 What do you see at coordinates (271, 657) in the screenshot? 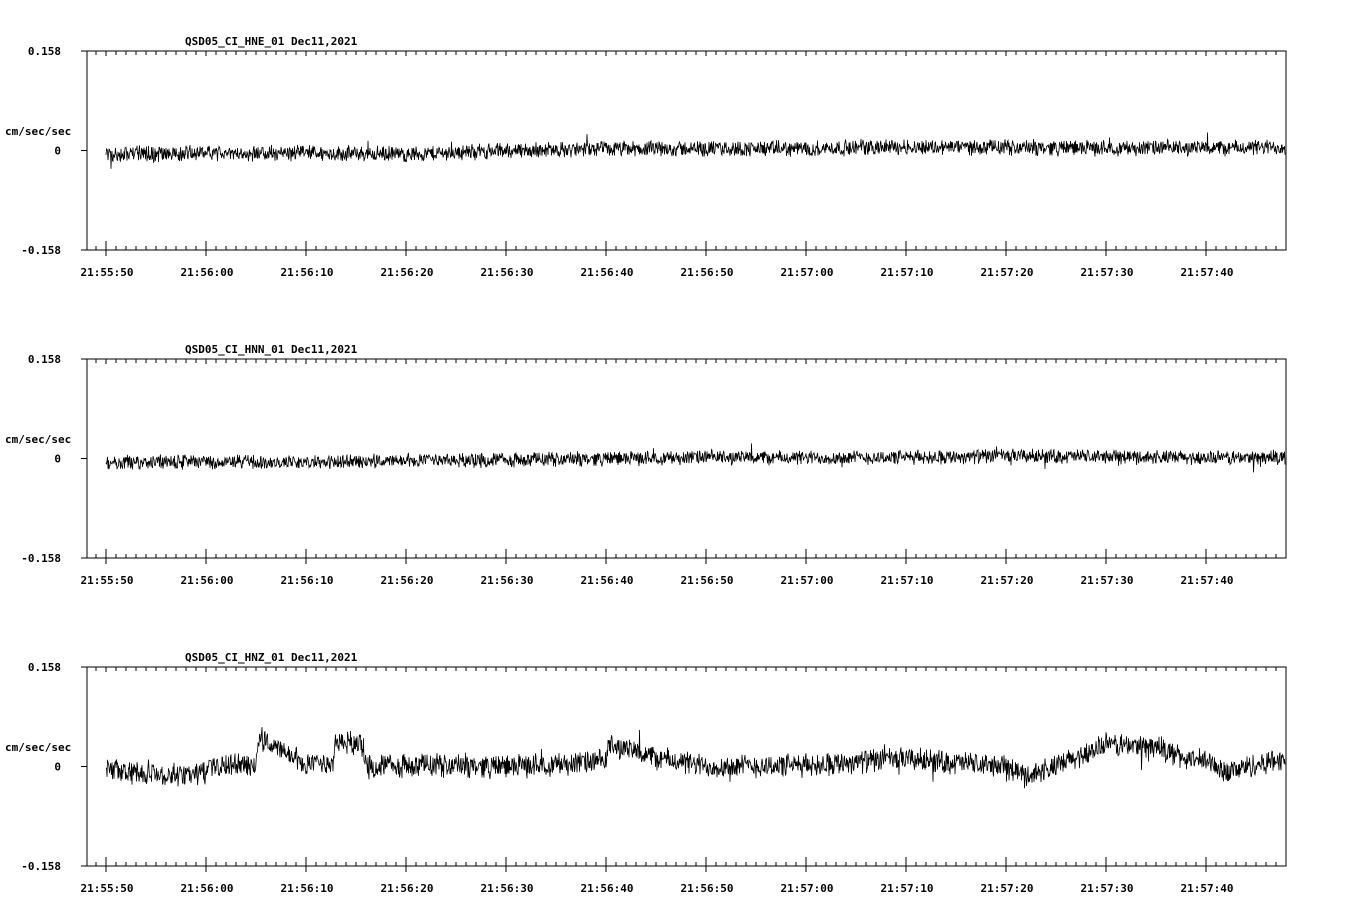
I see `panel-title: QSD05_CI_HNZ_01 Dec11,2021` at bounding box center [271, 657].